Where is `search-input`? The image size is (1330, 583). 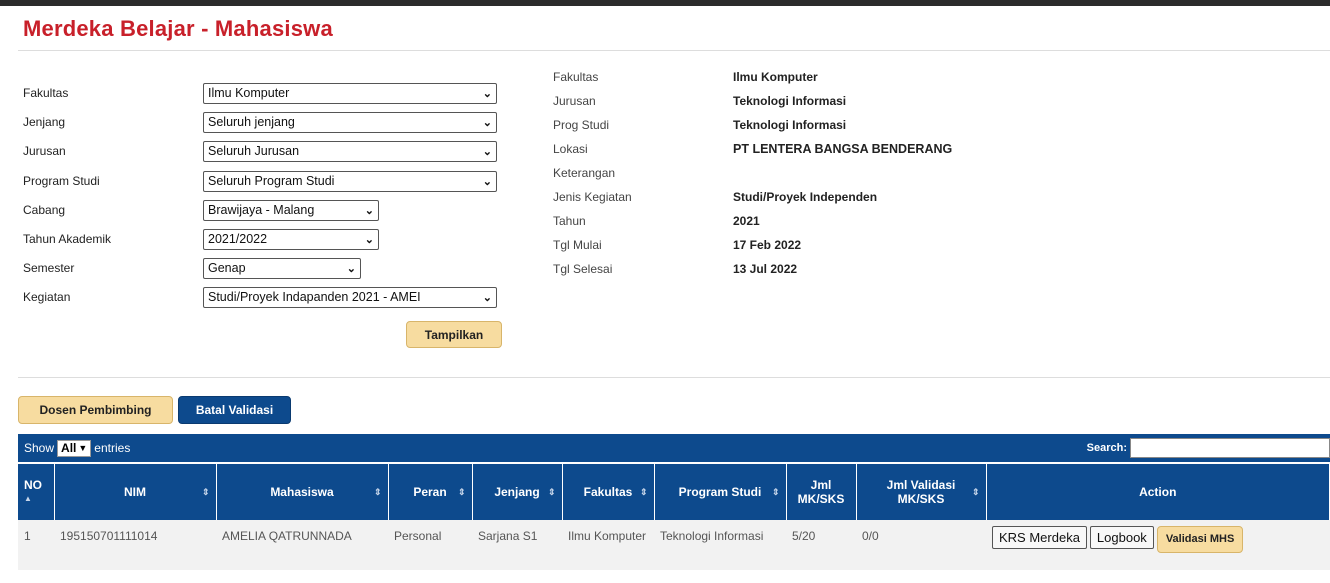
search-input is located at coordinates (1230, 448).